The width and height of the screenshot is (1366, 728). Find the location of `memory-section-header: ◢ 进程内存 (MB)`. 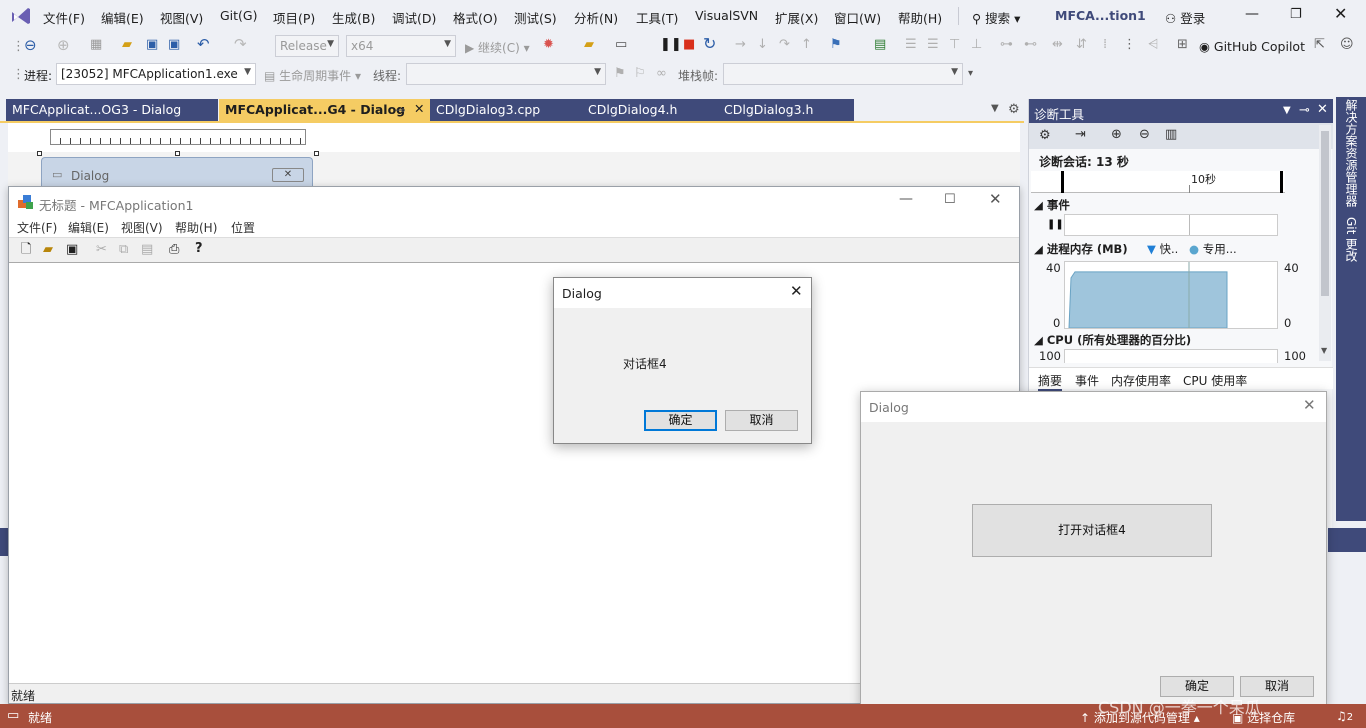

memory-section-header: ◢ 进程内存 (MB) is located at coordinates (1081, 249).